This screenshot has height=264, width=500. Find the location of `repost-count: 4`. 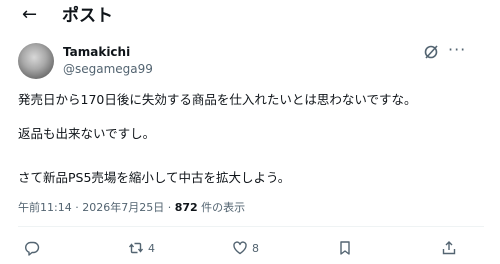

repost-count: 4 is located at coordinates (151, 248).